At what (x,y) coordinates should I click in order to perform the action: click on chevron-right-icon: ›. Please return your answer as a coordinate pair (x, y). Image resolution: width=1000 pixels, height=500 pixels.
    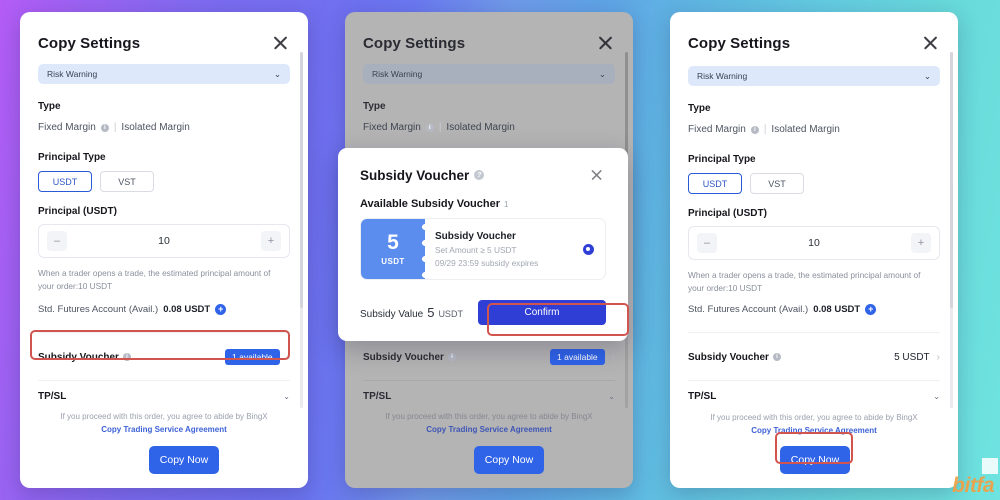
    Looking at the image, I should click on (613, 357).